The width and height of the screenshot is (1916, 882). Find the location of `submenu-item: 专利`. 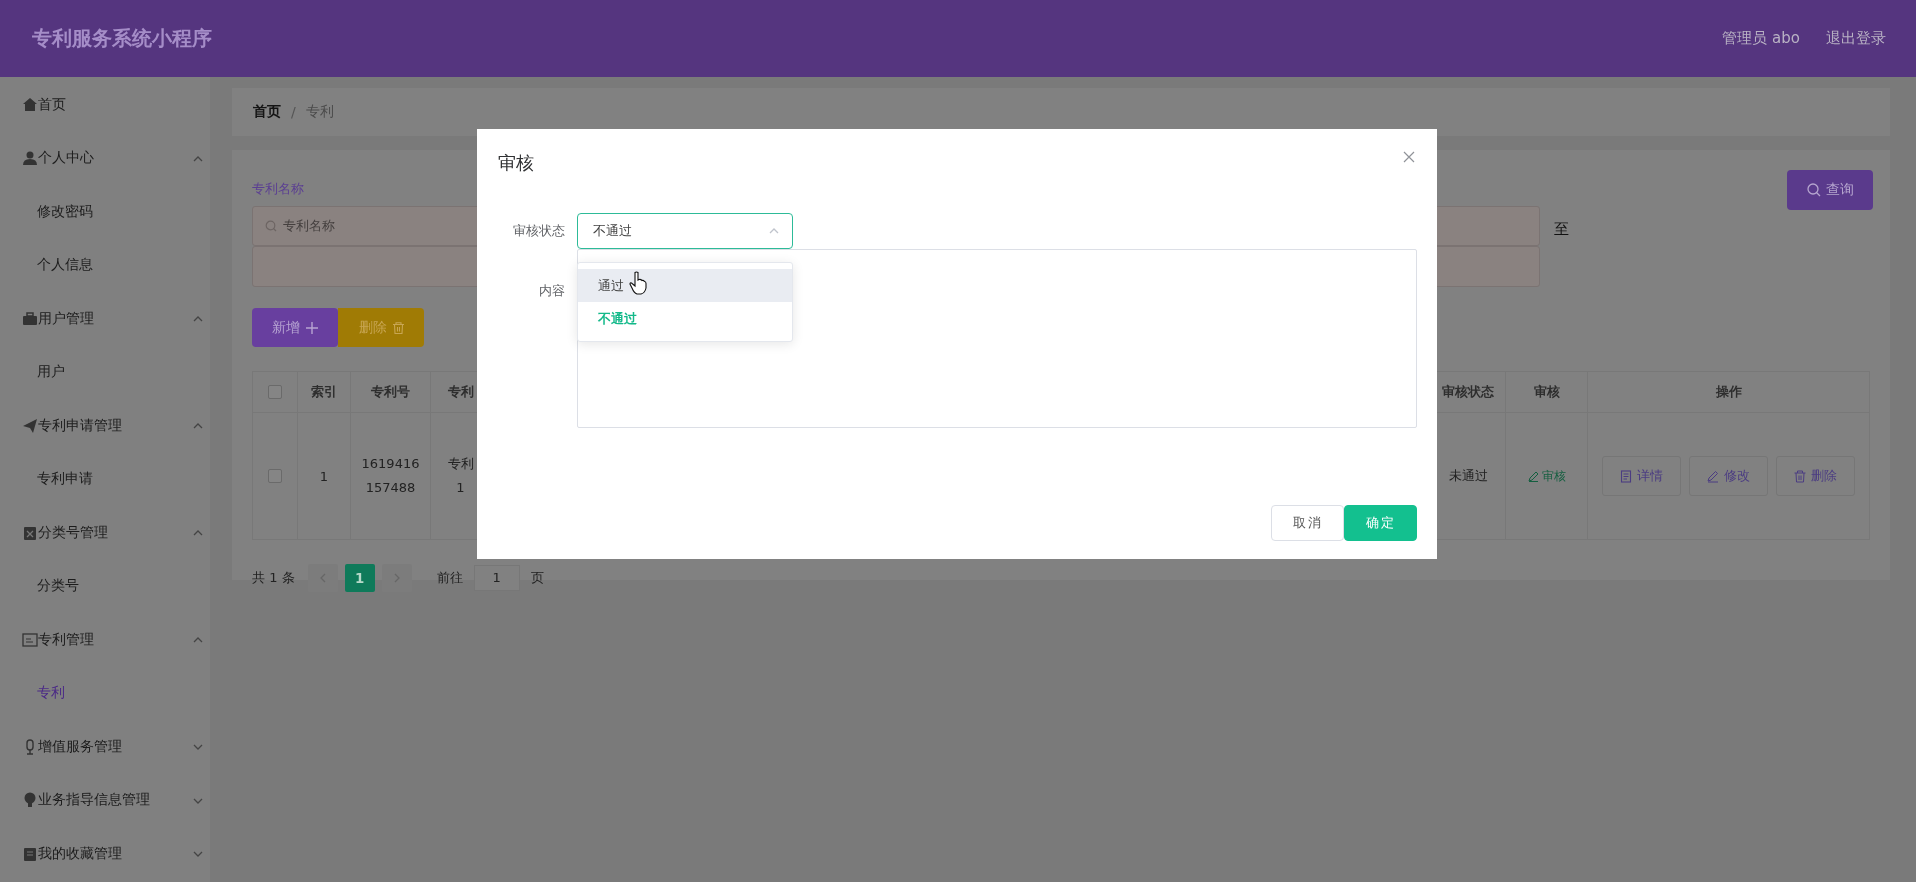

submenu-item: 专利 is located at coordinates (51, 693).